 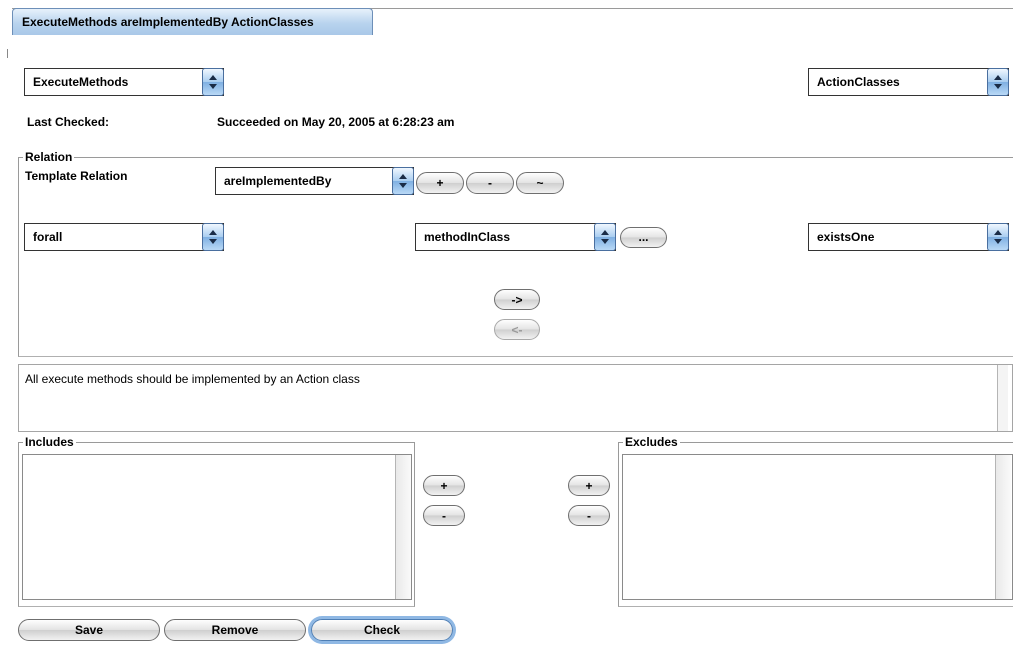 I want to click on last-checked-label: Last Checked:, so click(x=68, y=122).